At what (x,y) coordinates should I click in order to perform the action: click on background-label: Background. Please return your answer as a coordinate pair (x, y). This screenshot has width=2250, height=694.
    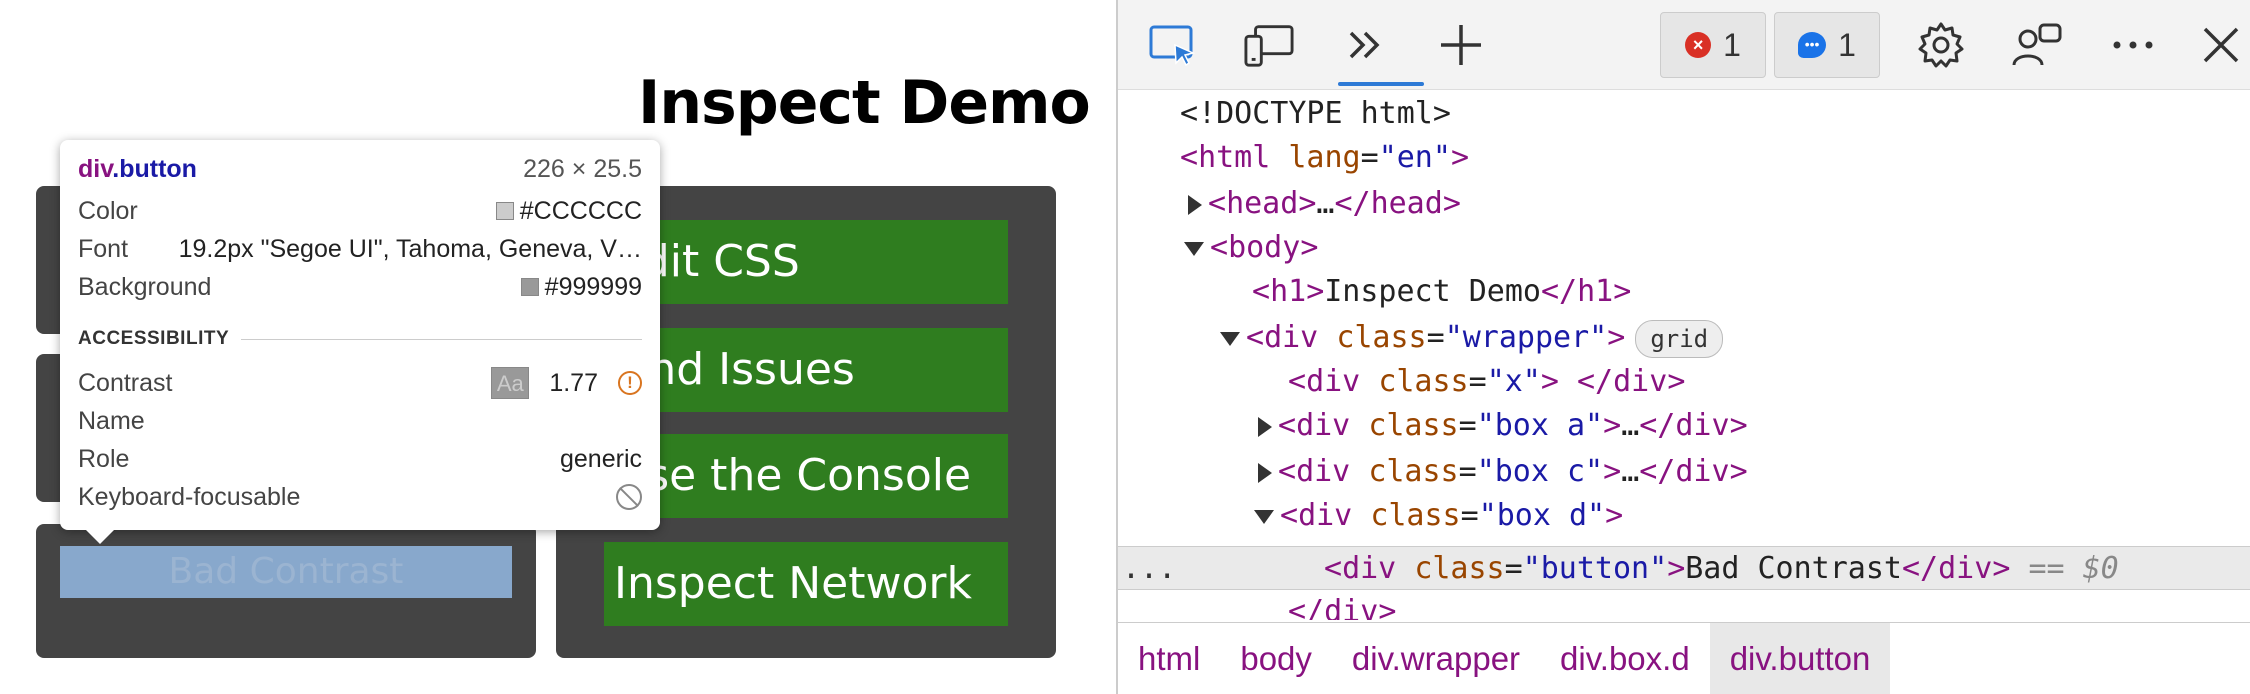
    Looking at the image, I should click on (145, 287).